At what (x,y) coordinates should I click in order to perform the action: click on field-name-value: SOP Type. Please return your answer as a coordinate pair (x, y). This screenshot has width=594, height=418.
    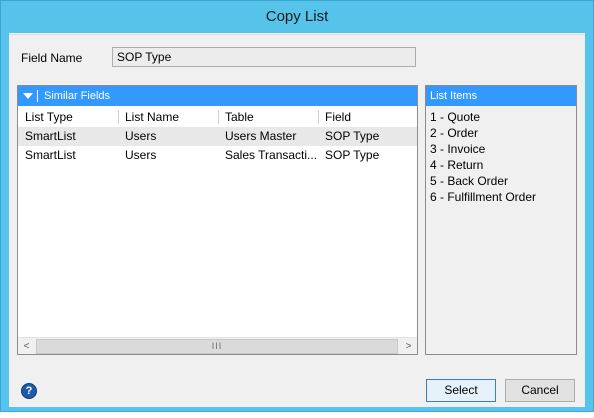
    Looking at the image, I should click on (264, 57).